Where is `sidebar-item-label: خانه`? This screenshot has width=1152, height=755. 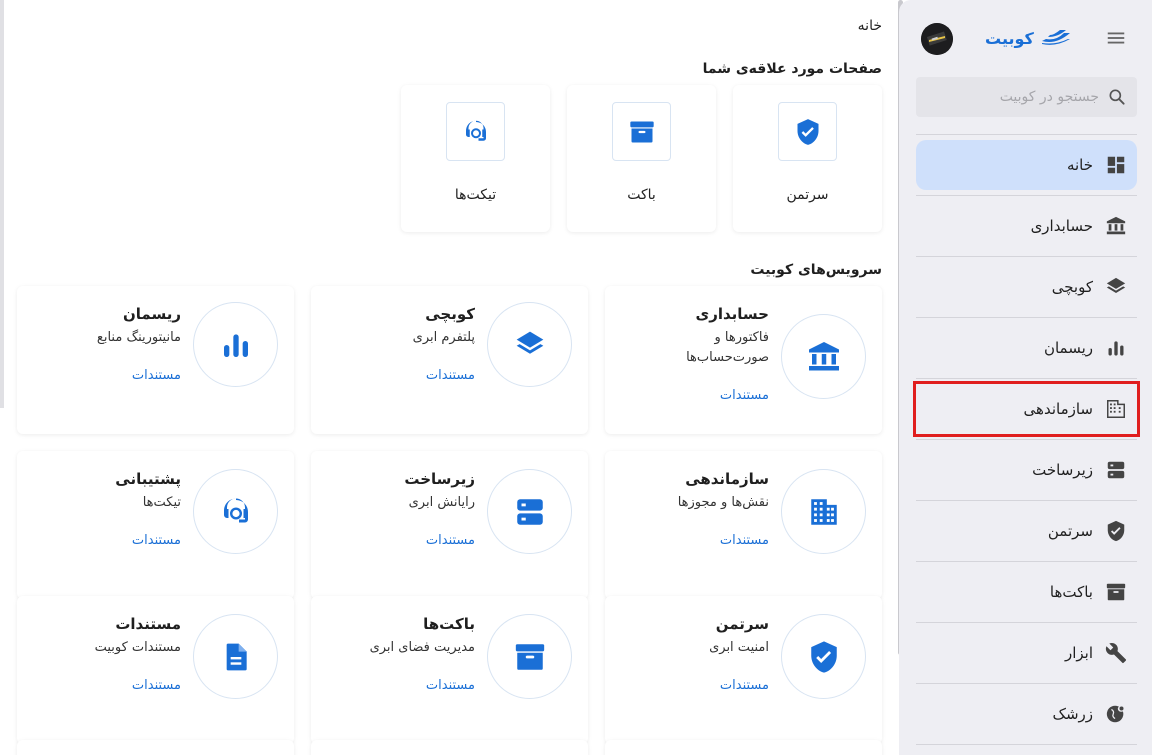
sidebar-item-label: خانه is located at coordinates (1079, 165).